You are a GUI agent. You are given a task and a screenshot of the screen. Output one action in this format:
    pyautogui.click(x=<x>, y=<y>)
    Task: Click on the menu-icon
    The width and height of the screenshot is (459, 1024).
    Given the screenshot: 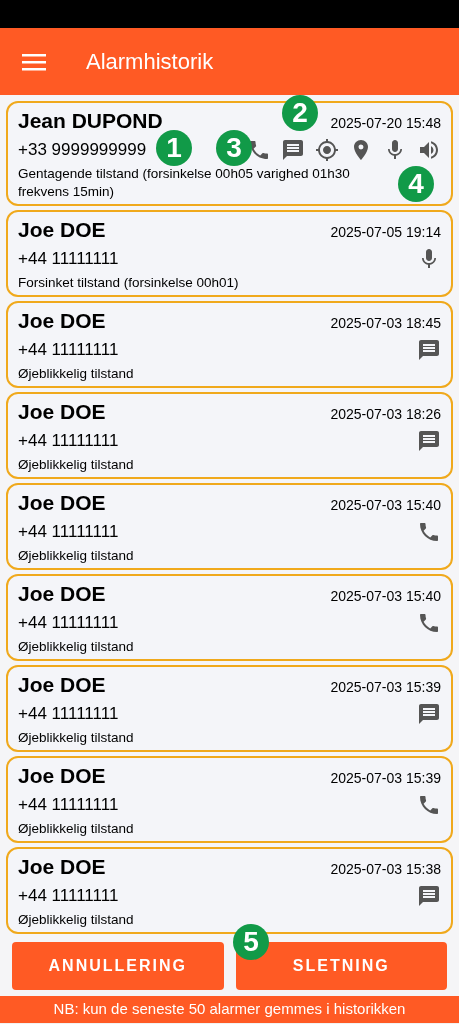 What is the action you would take?
    pyautogui.click(x=34, y=61)
    